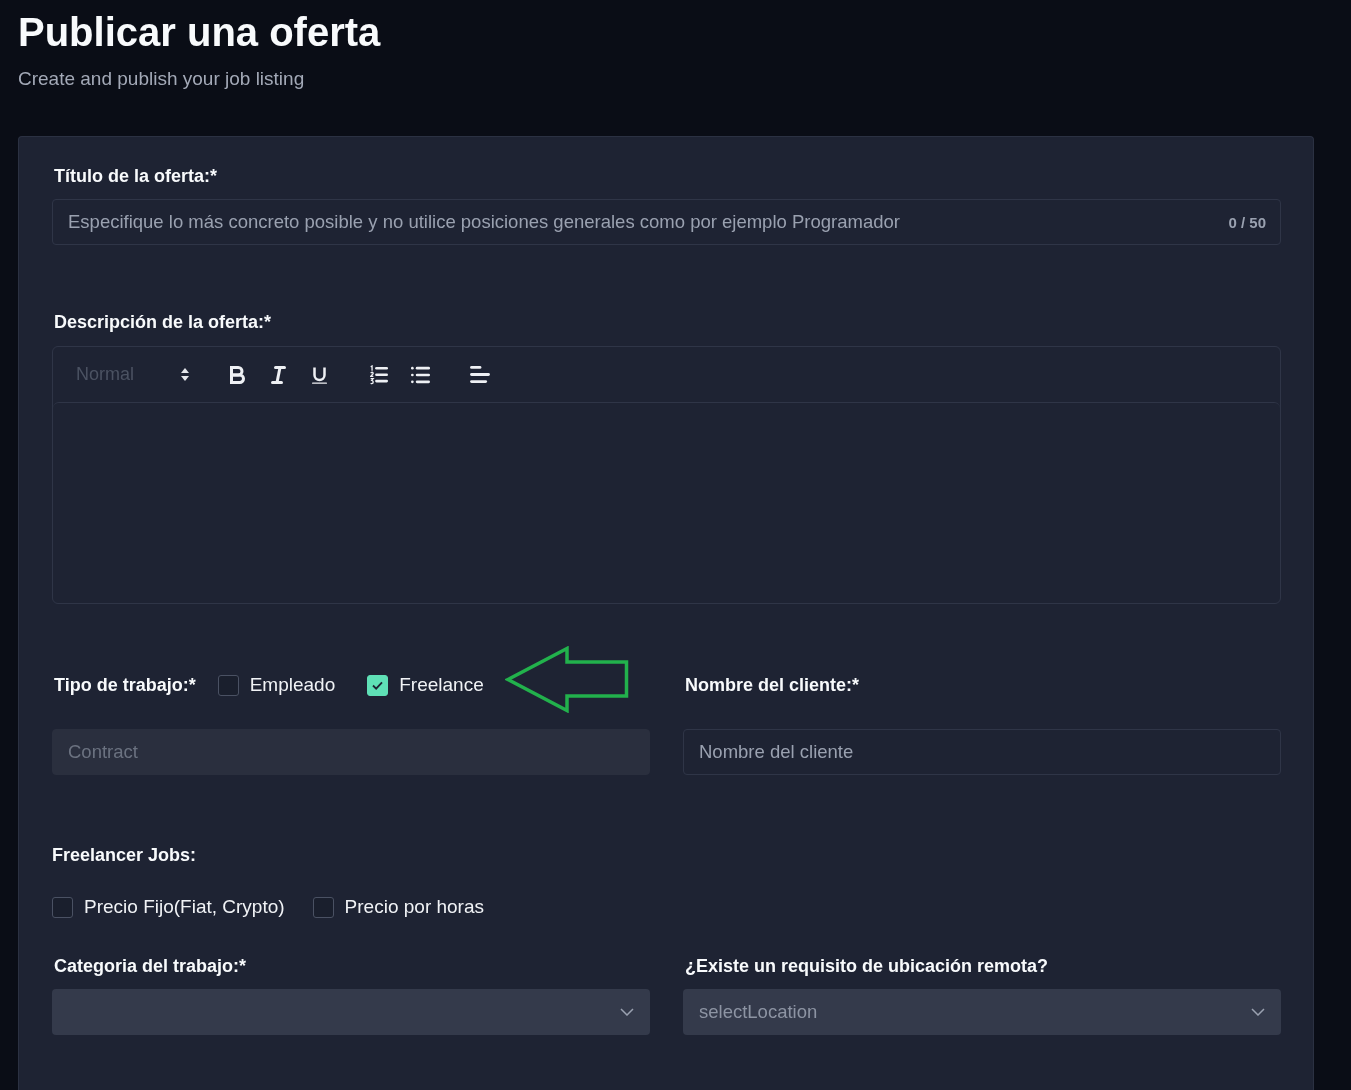 The width and height of the screenshot is (1351, 1090). I want to click on field-label: Descripción de la oferta:*, so click(163, 322).